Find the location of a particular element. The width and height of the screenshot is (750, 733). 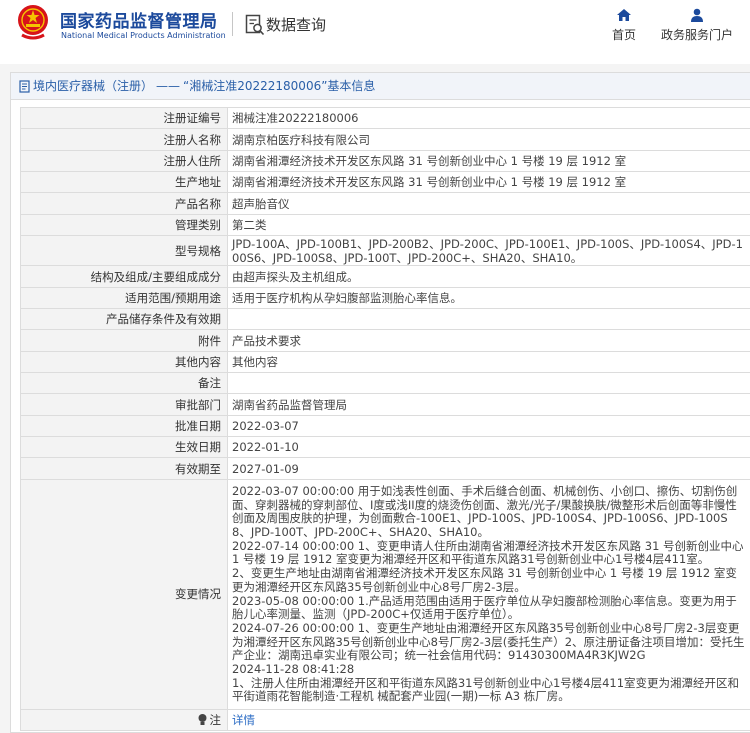

reg-number-label: 注册证编号 is located at coordinates (124, 118).